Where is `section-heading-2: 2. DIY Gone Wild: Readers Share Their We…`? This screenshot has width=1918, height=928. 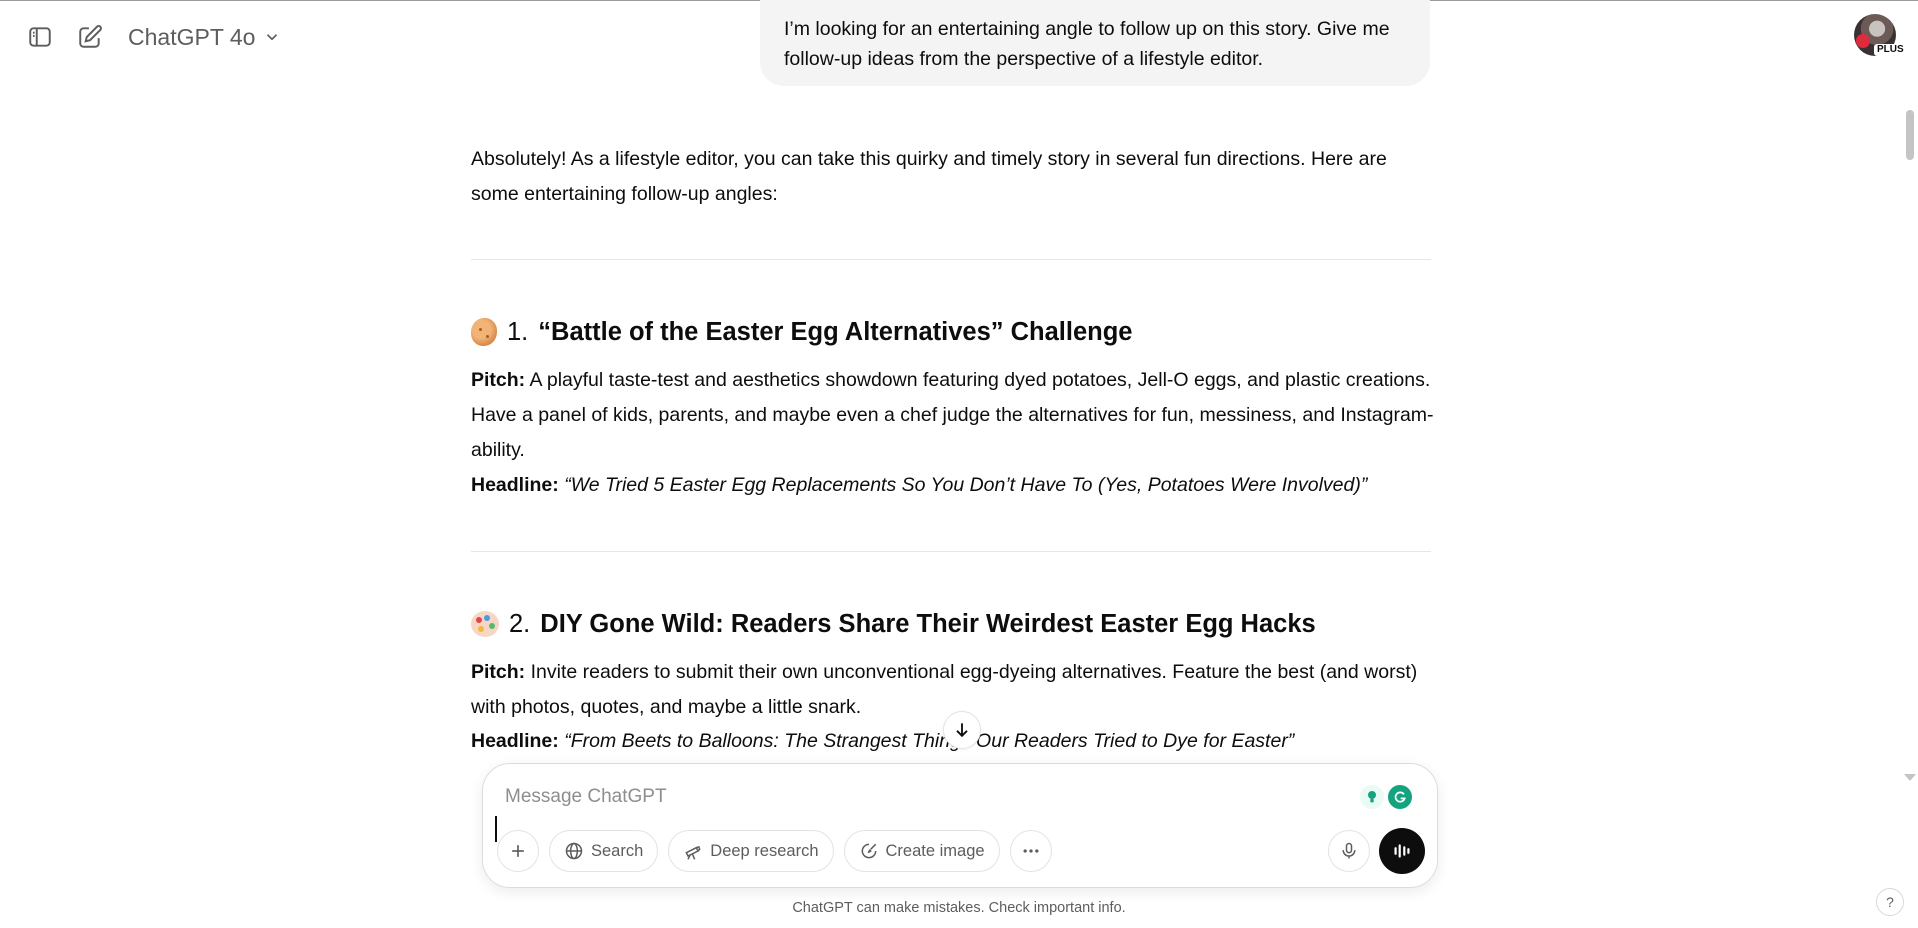
section-heading-2: 2. DIY Gone Wild: Readers Share Their We… is located at coordinates (893, 624).